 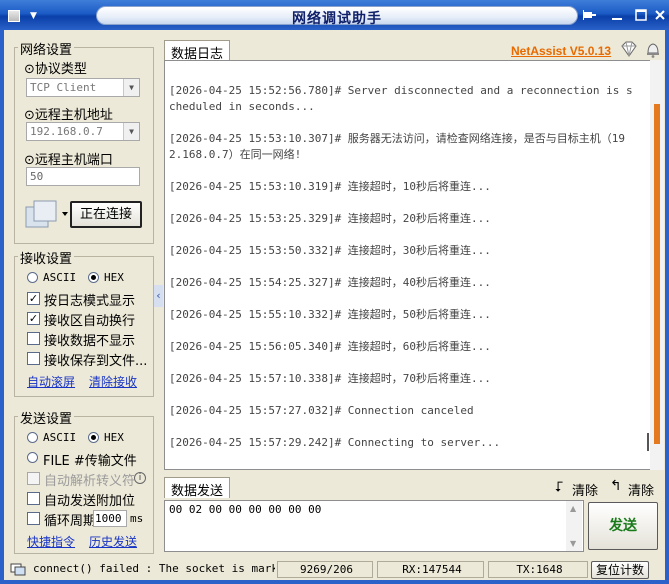 What do you see at coordinates (32, 277) in the screenshot?
I see `receive-ascii-radio` at bounding box center [32, 277].